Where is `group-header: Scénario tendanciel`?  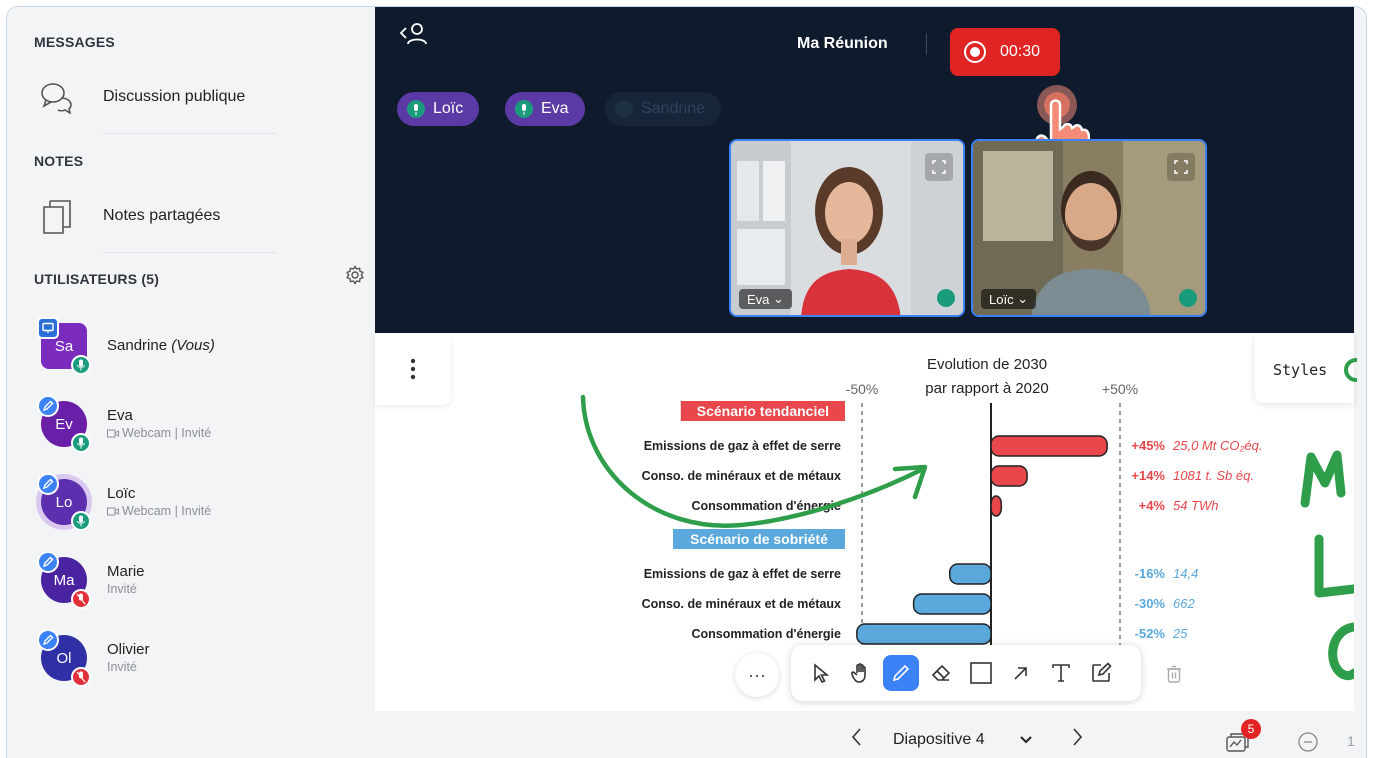 group-header: Scénario tendanciel is located at coordinates (763, 411).